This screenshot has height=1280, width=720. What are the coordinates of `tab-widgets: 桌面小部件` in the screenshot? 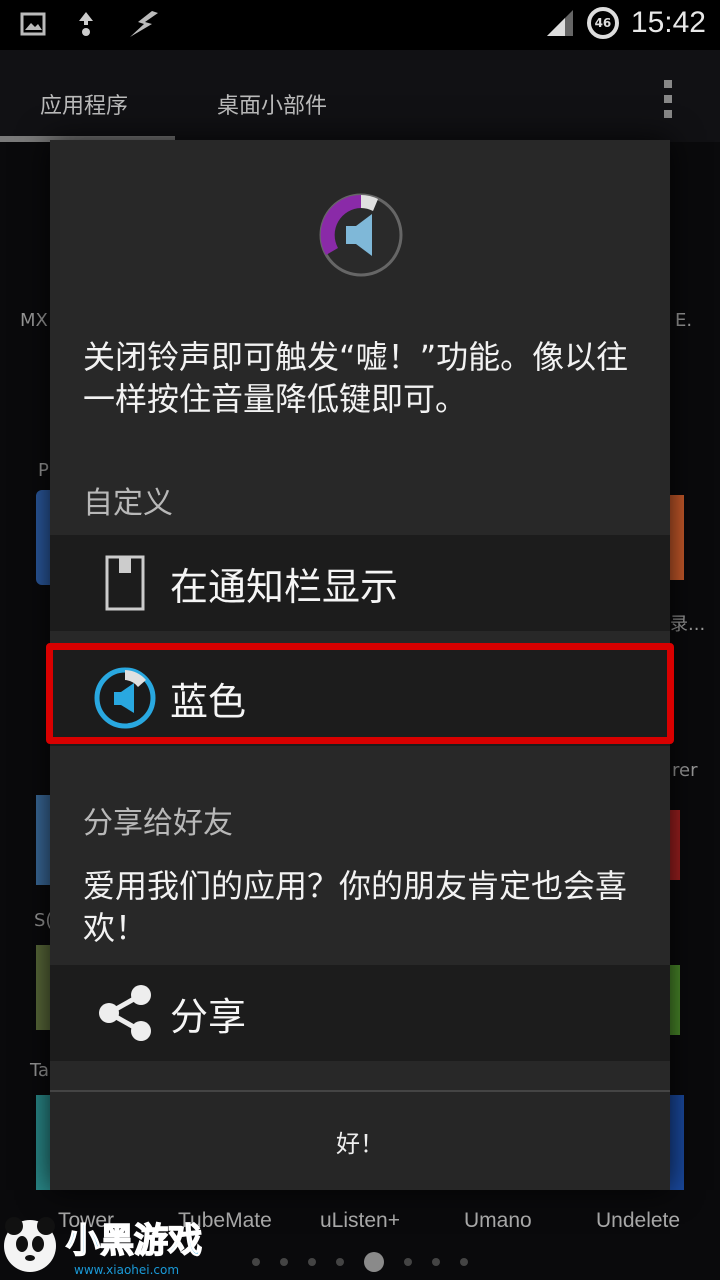 It's located at (272, 104).